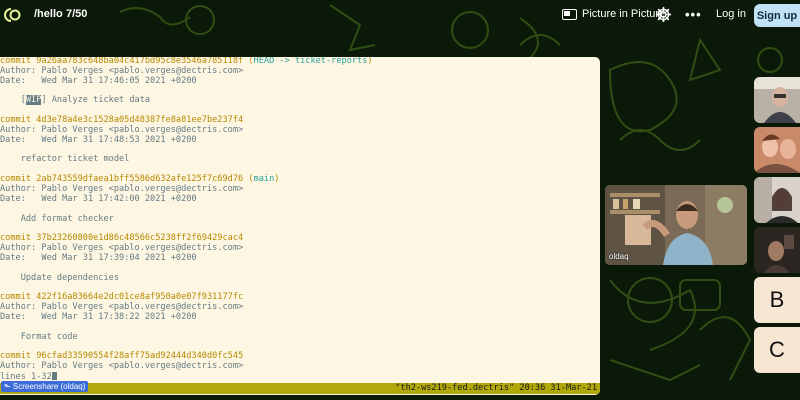 This screenshot has height=400, width=800. What do you see at coordinates (77, 14) in the screenshot?
I see `participant-counter: 7/50` at bounding box center [77, 14].